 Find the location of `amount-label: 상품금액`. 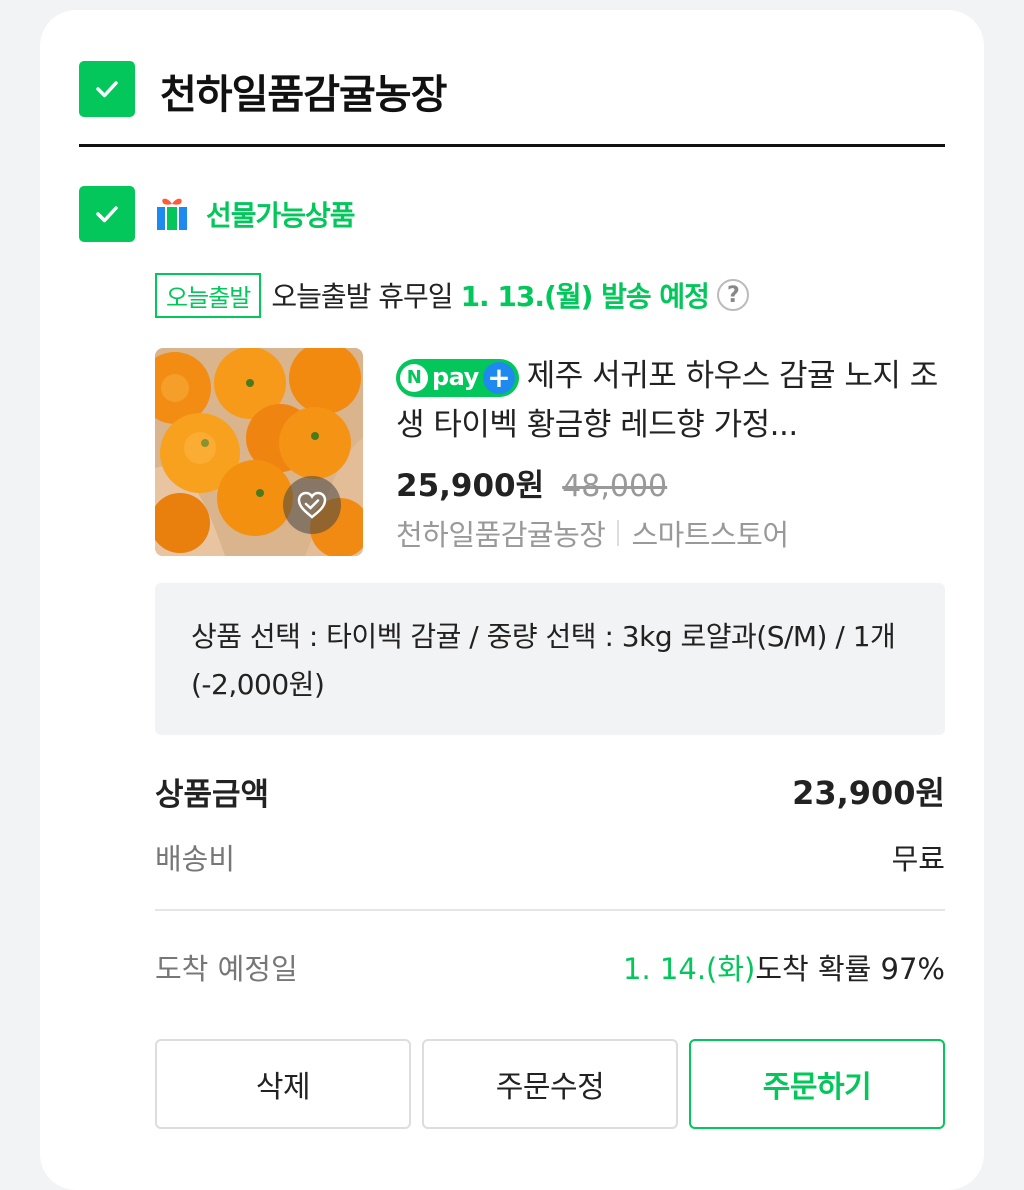

amount-label: 상품금액 is located at coordinates (212, 794).